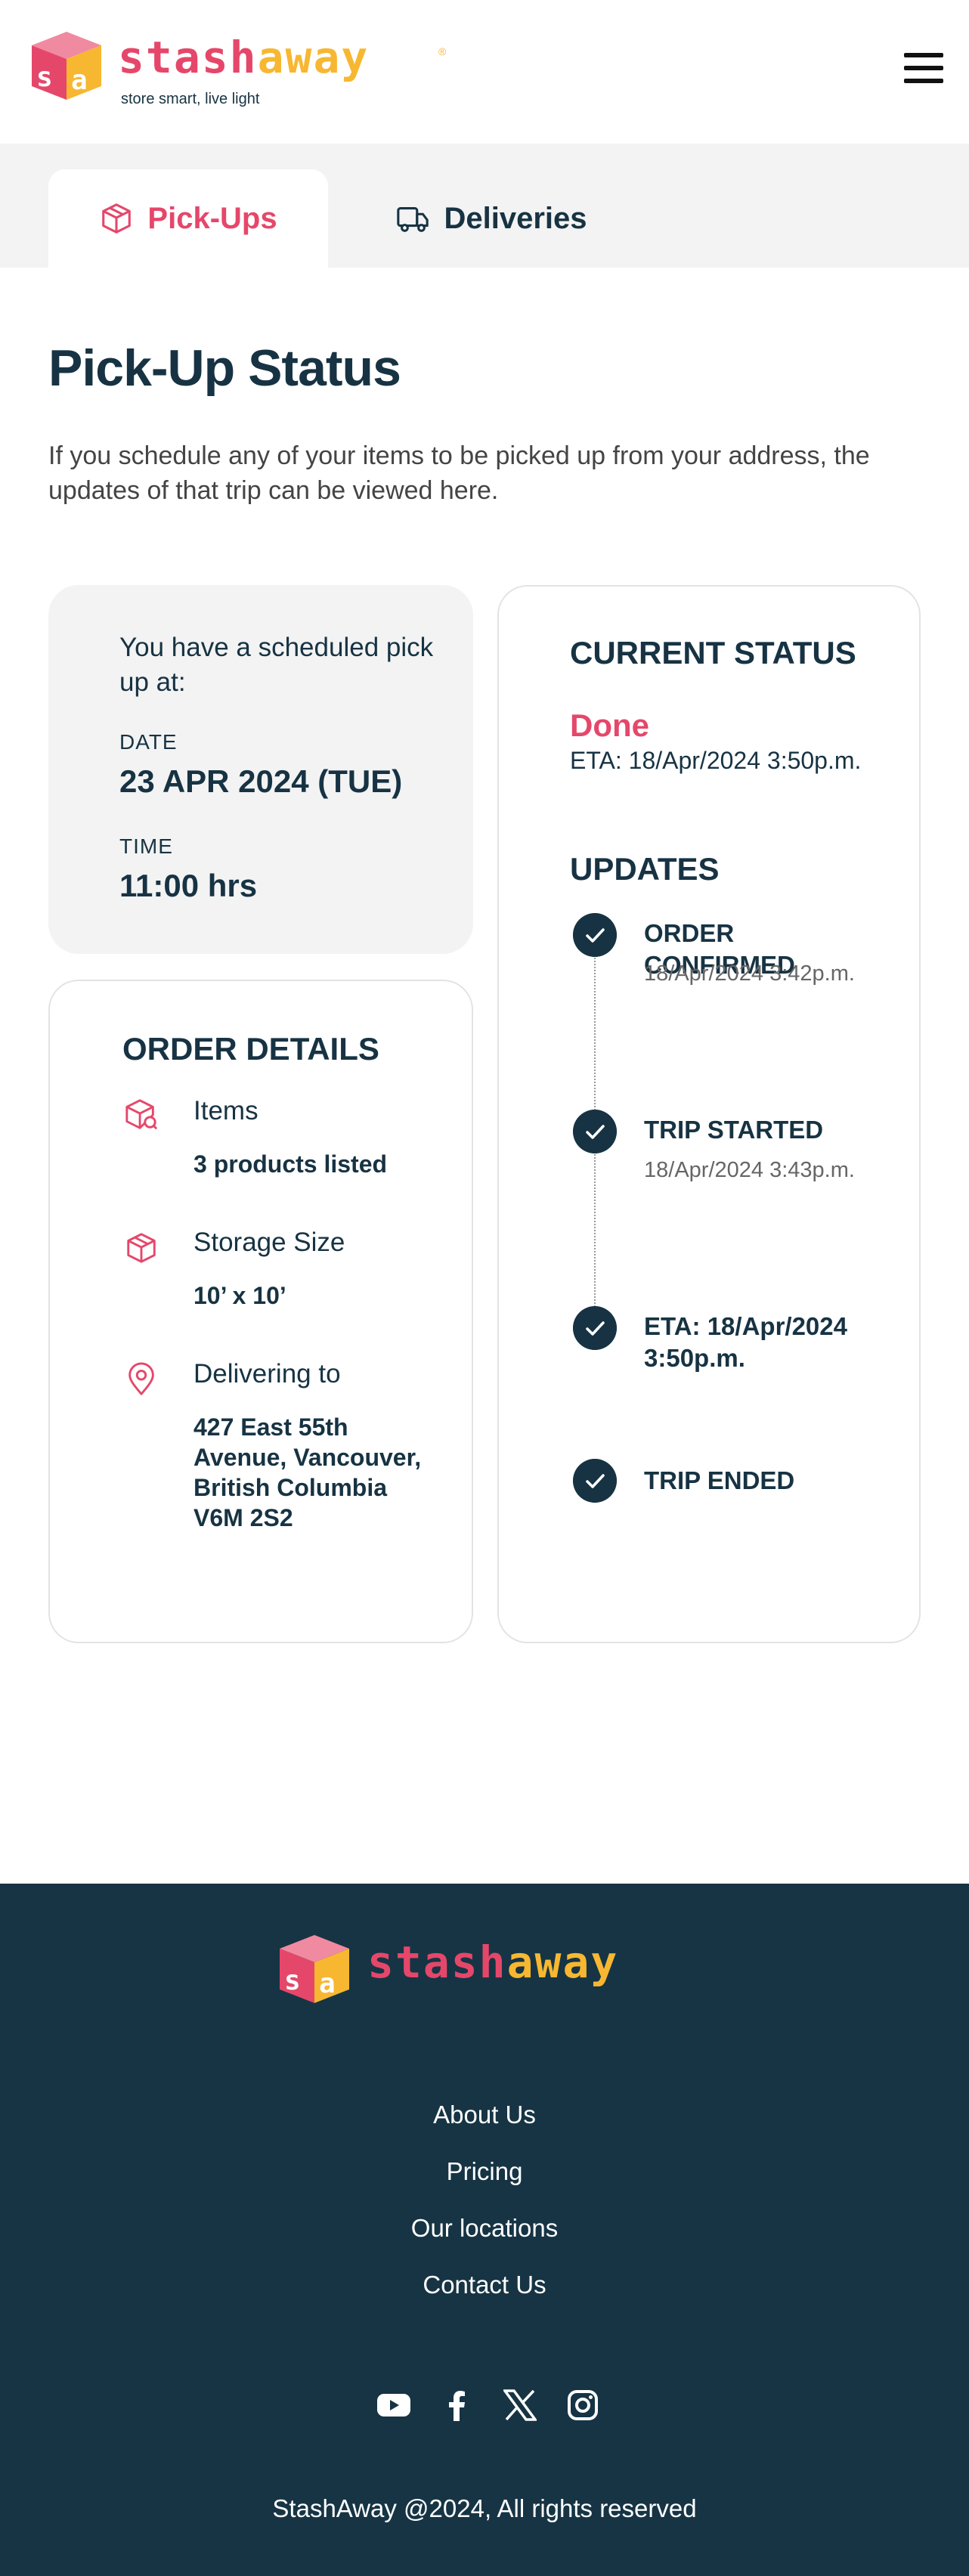  What do you see at coordinates (141, 1114) in the screenshot?
I see `box-search-icon` at bounding box center [141, 1114].